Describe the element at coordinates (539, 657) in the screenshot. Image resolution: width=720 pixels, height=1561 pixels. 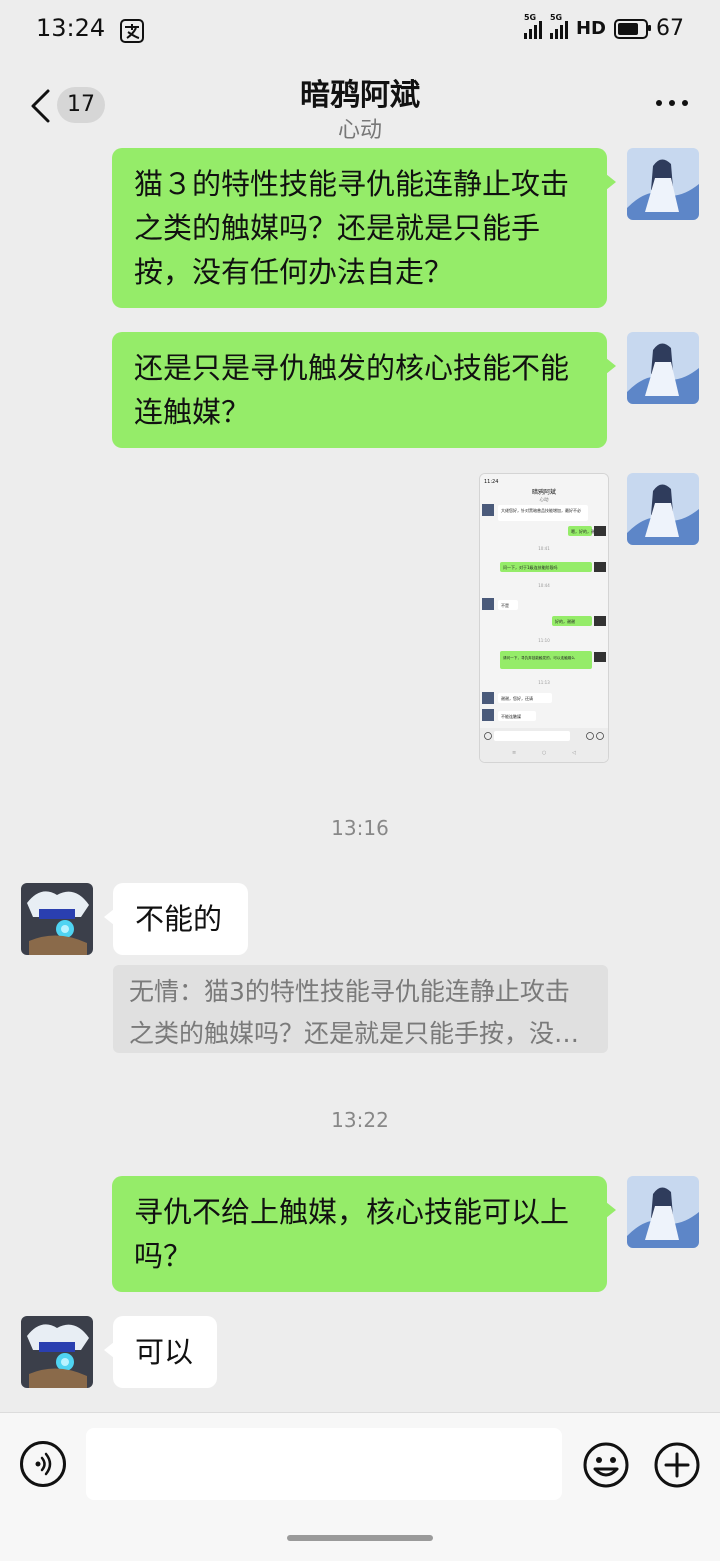
I see `thumb-msg: 请问一下，寻仇弃技能触发的，可以连触媒么` at that location.